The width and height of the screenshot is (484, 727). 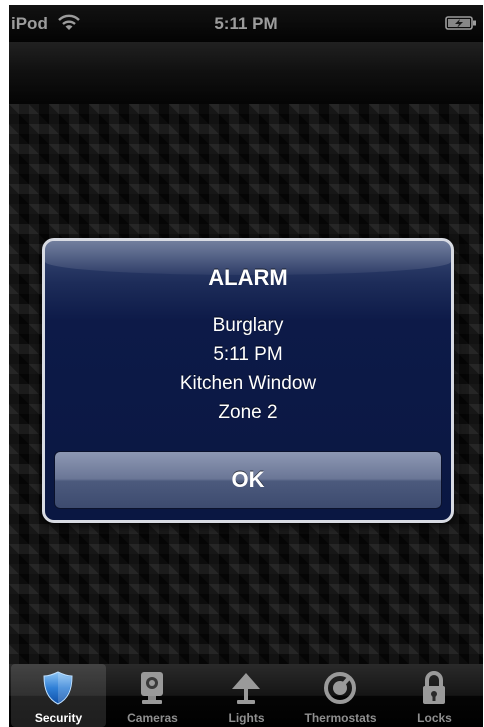 What do you see at coordinates (248, 277) in the screenshot?
I see `alert-title: ALARM` at bounding box center [248, 277].